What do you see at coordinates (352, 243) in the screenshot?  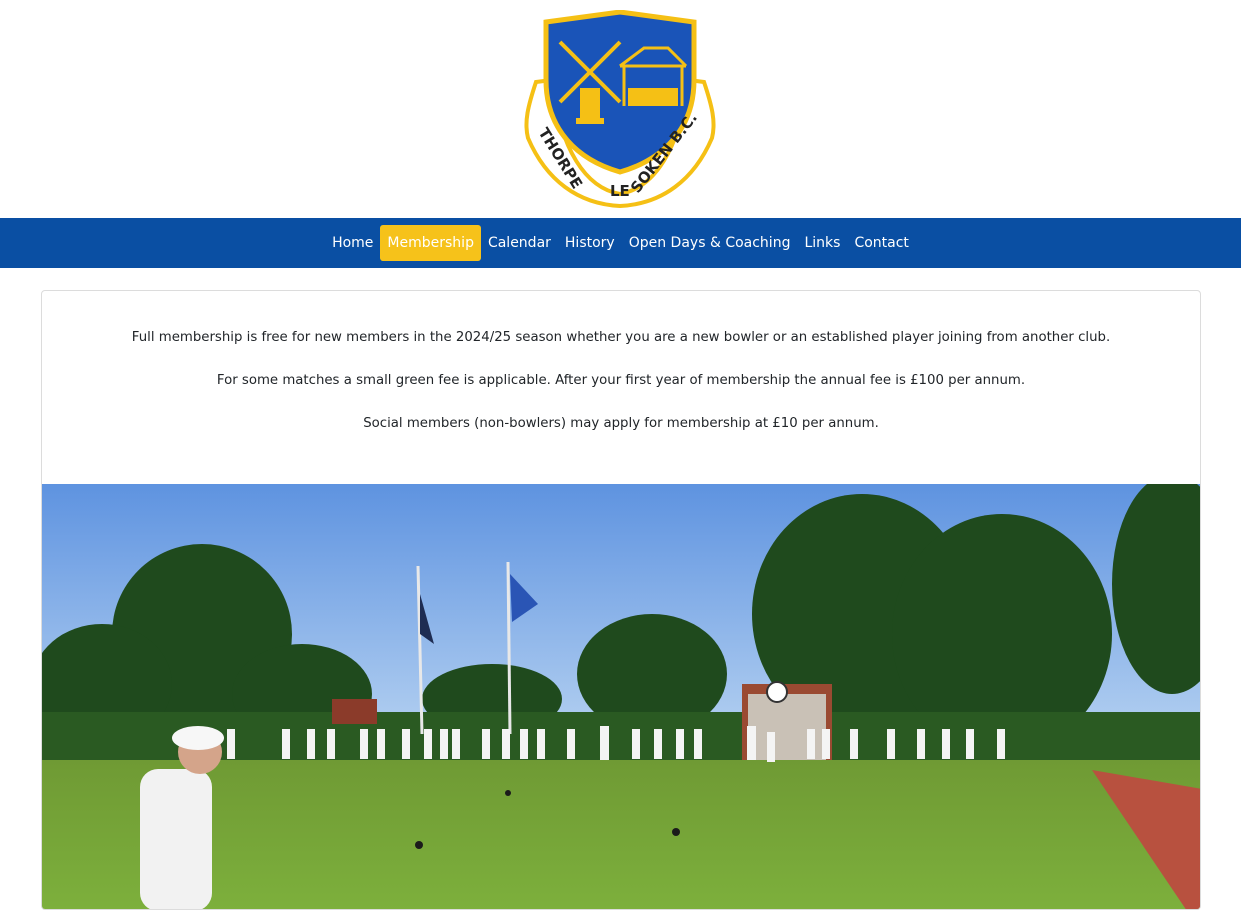 I see `nav-home: Home` at bounding box center [352, 243].